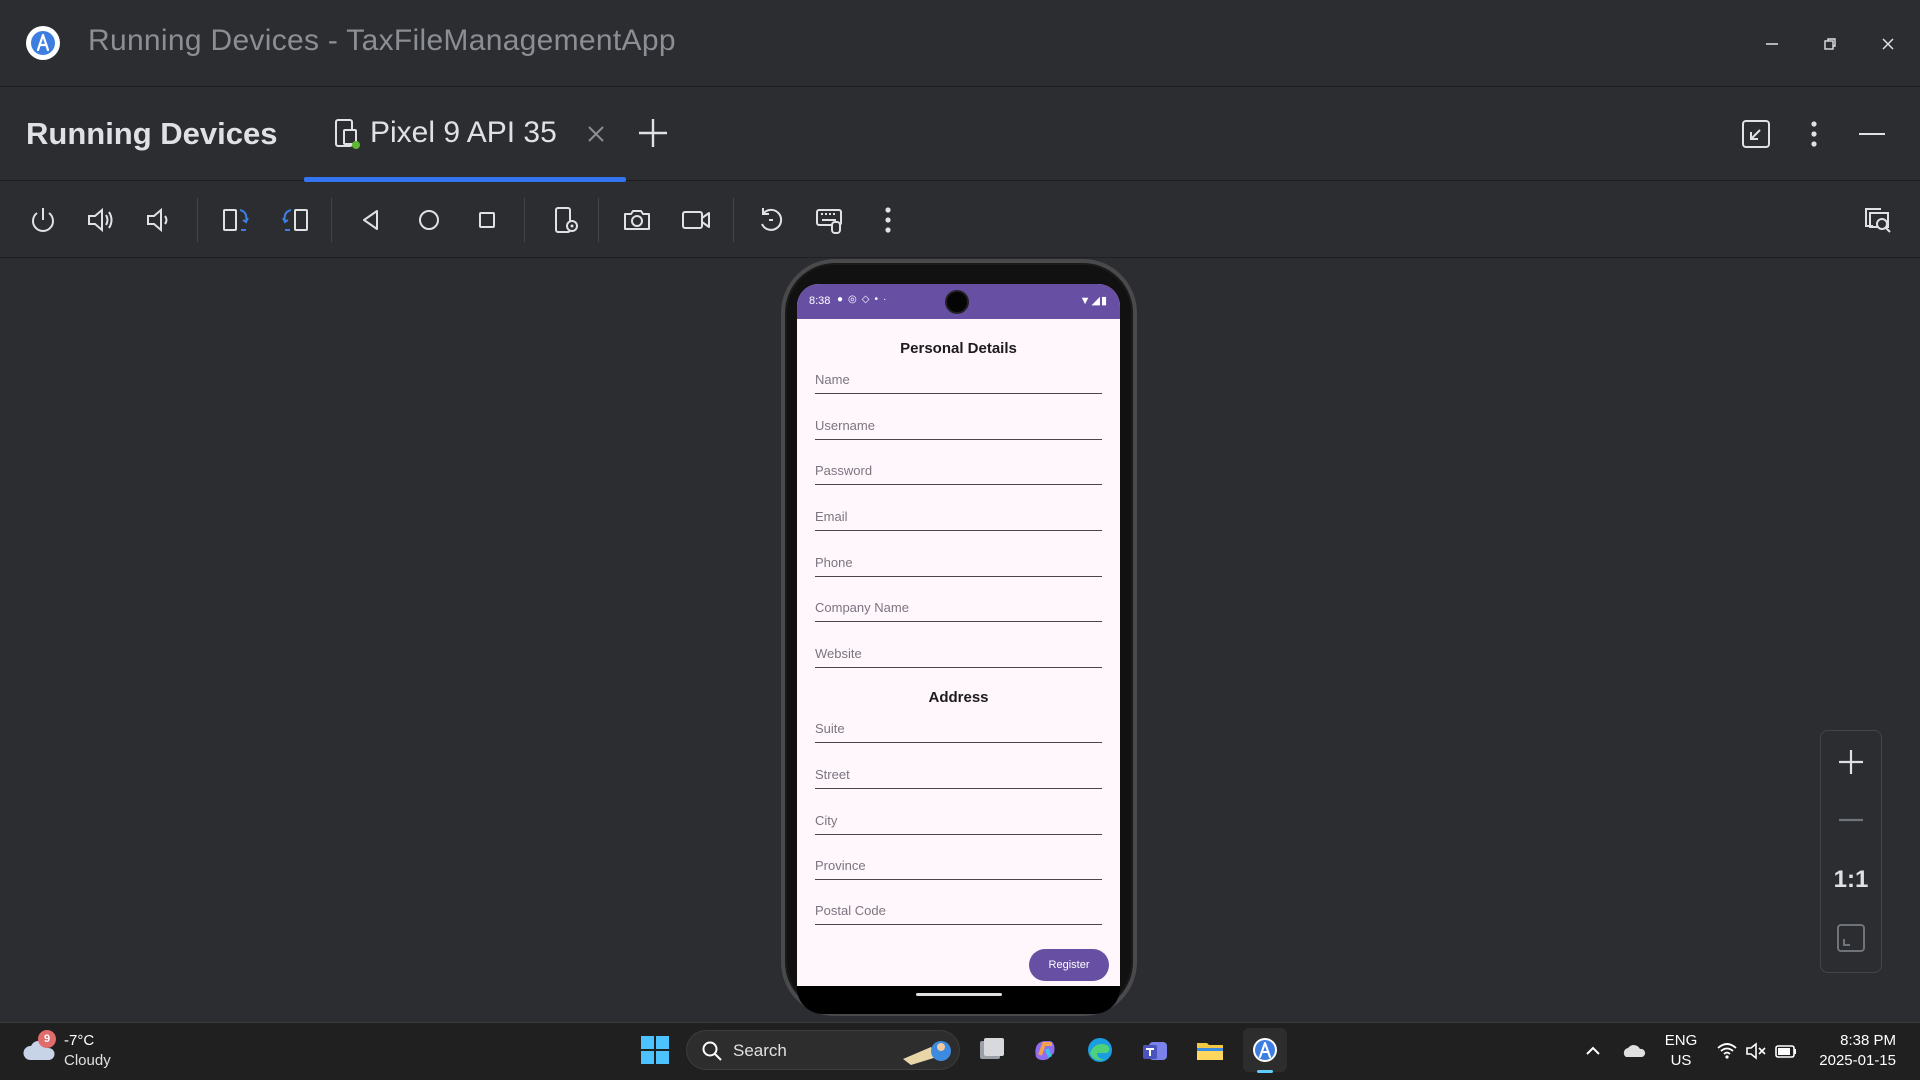 This screenshot has height=1080, width=1920. What do you see at coordinates (101, 220) in the screenshot?
I see `volume-up-icon` at bounding box center [101, 220].